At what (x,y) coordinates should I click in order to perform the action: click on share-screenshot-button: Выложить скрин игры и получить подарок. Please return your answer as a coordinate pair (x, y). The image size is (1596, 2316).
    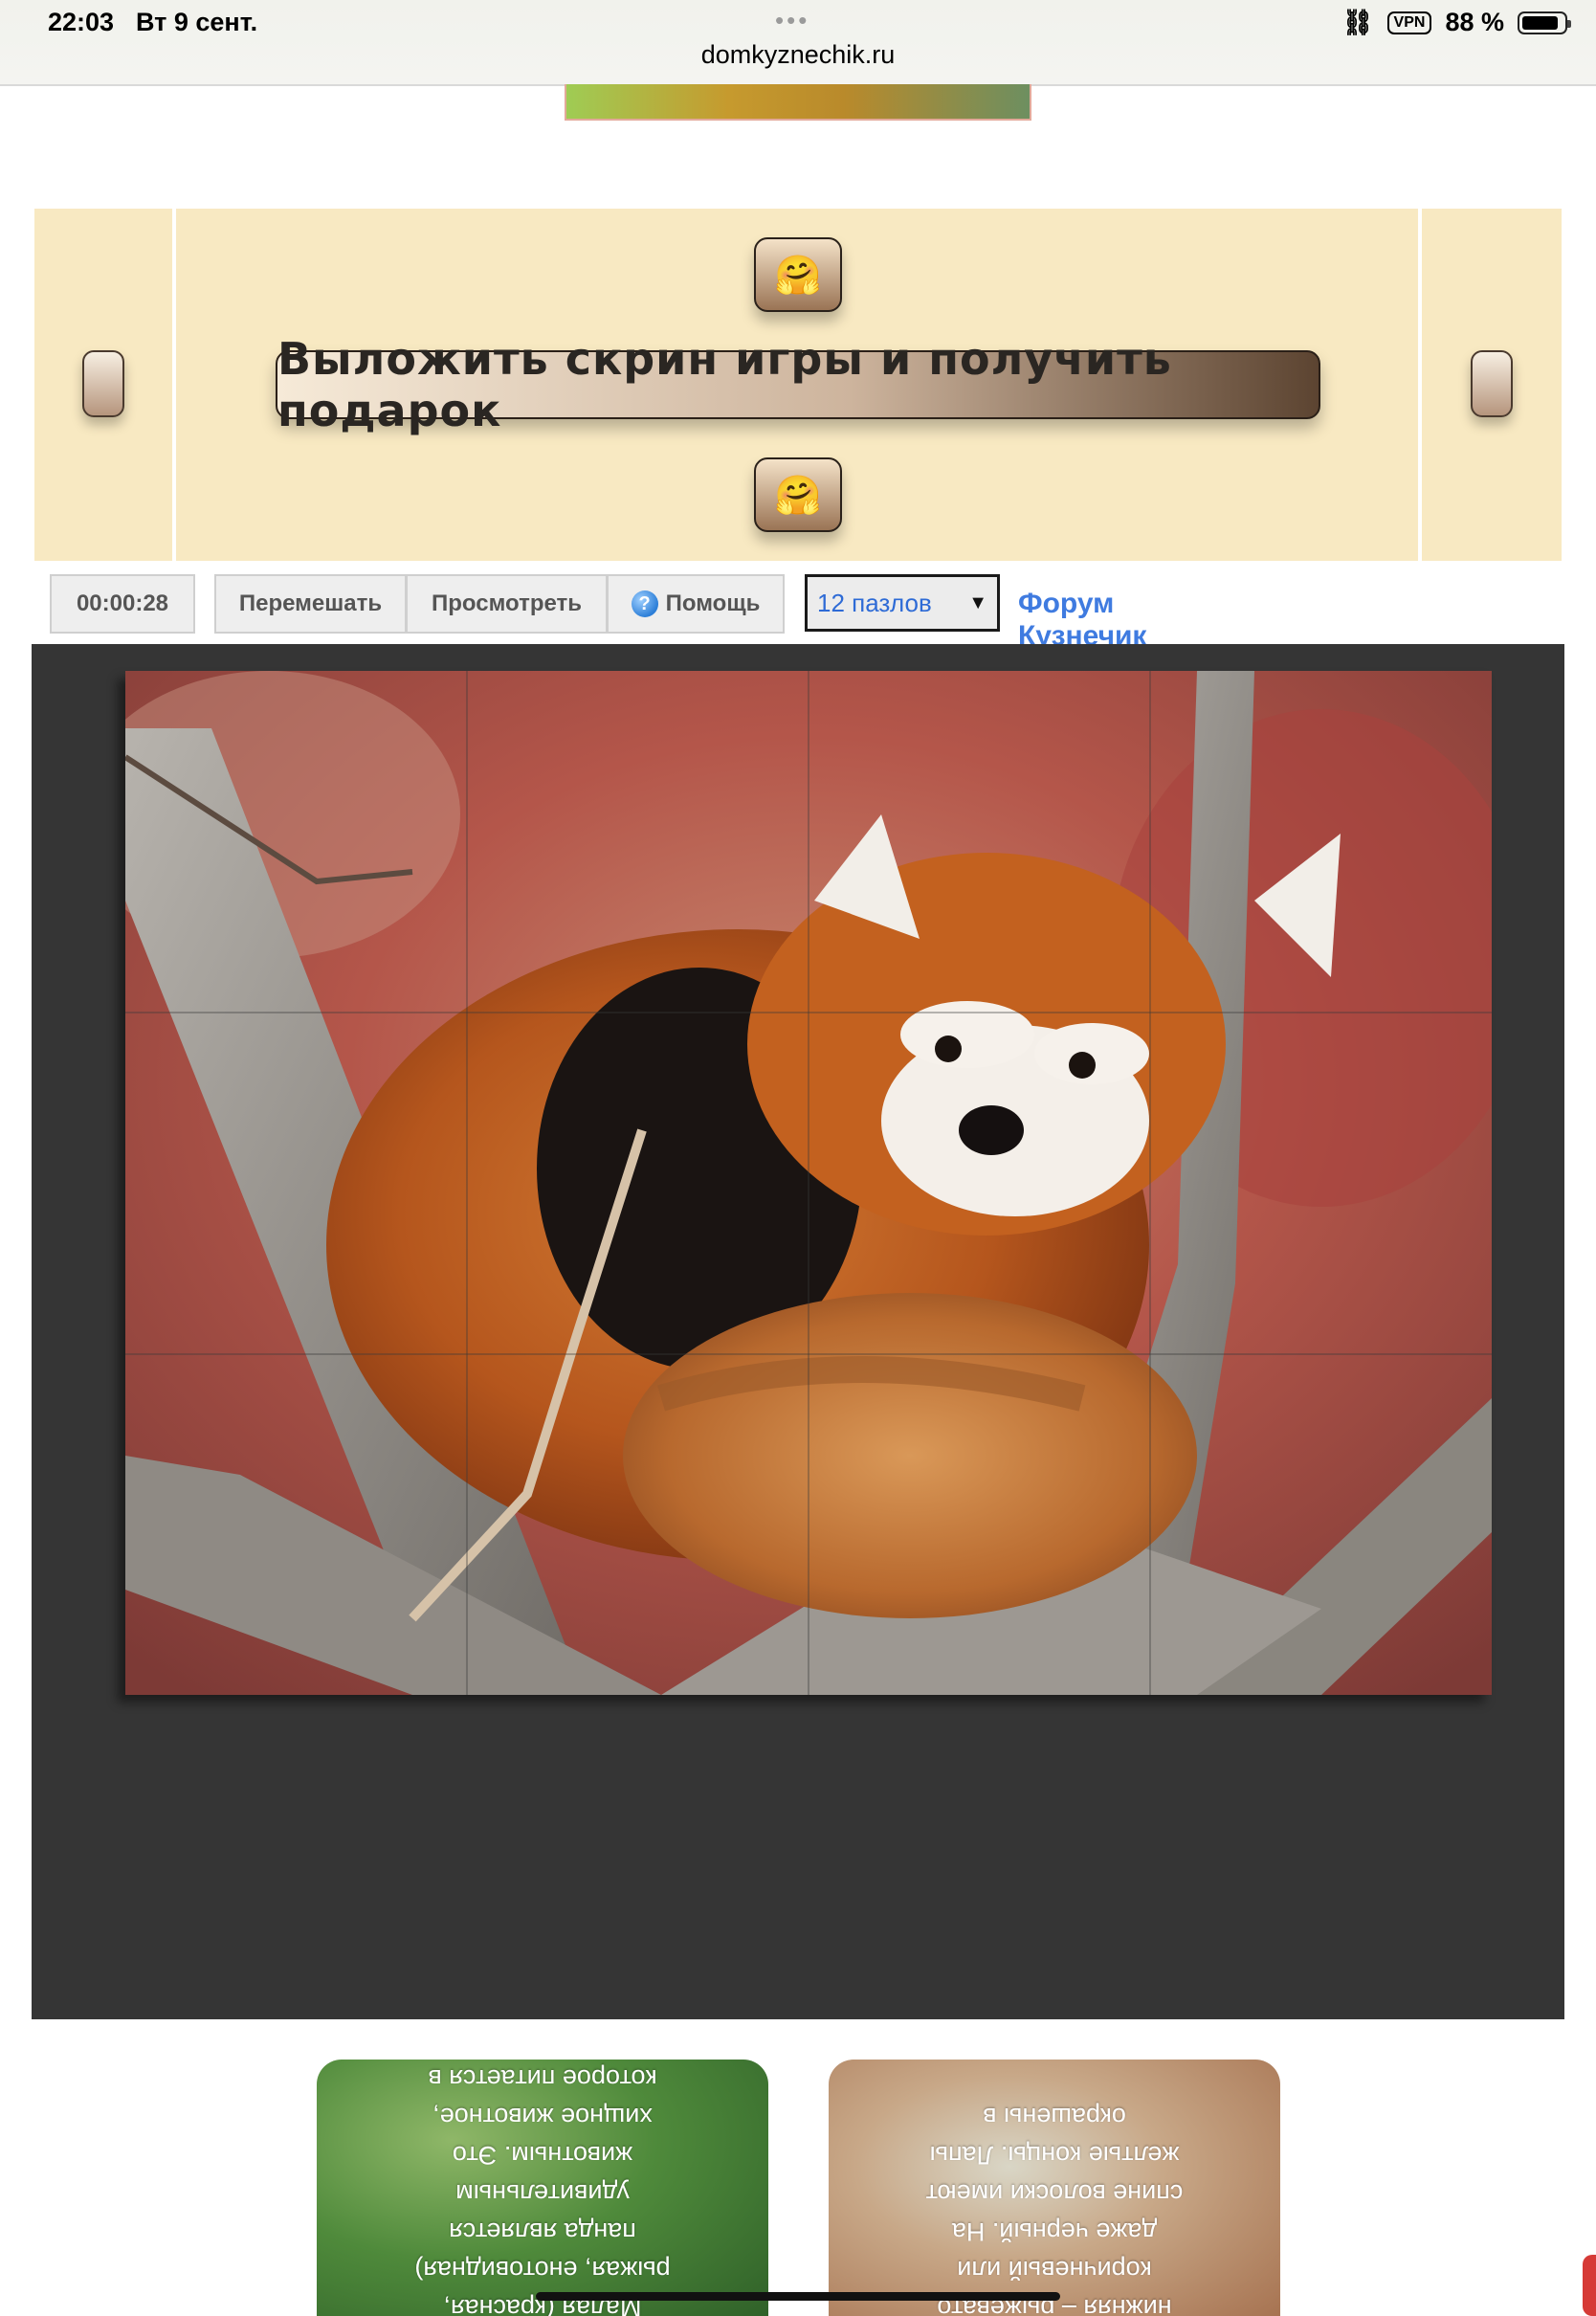
    Looking at the image, I should click on (798, 384).